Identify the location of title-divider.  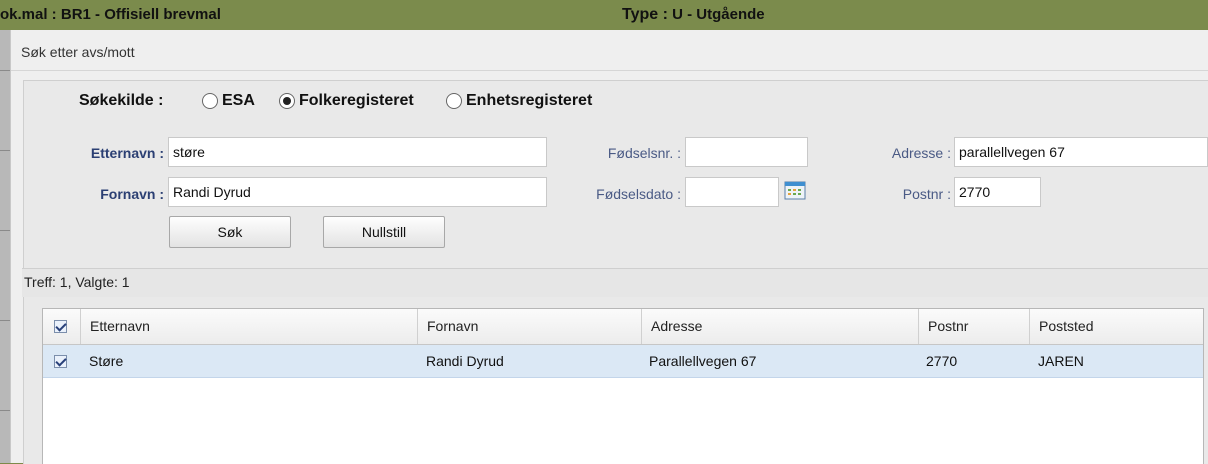
(609, 70).